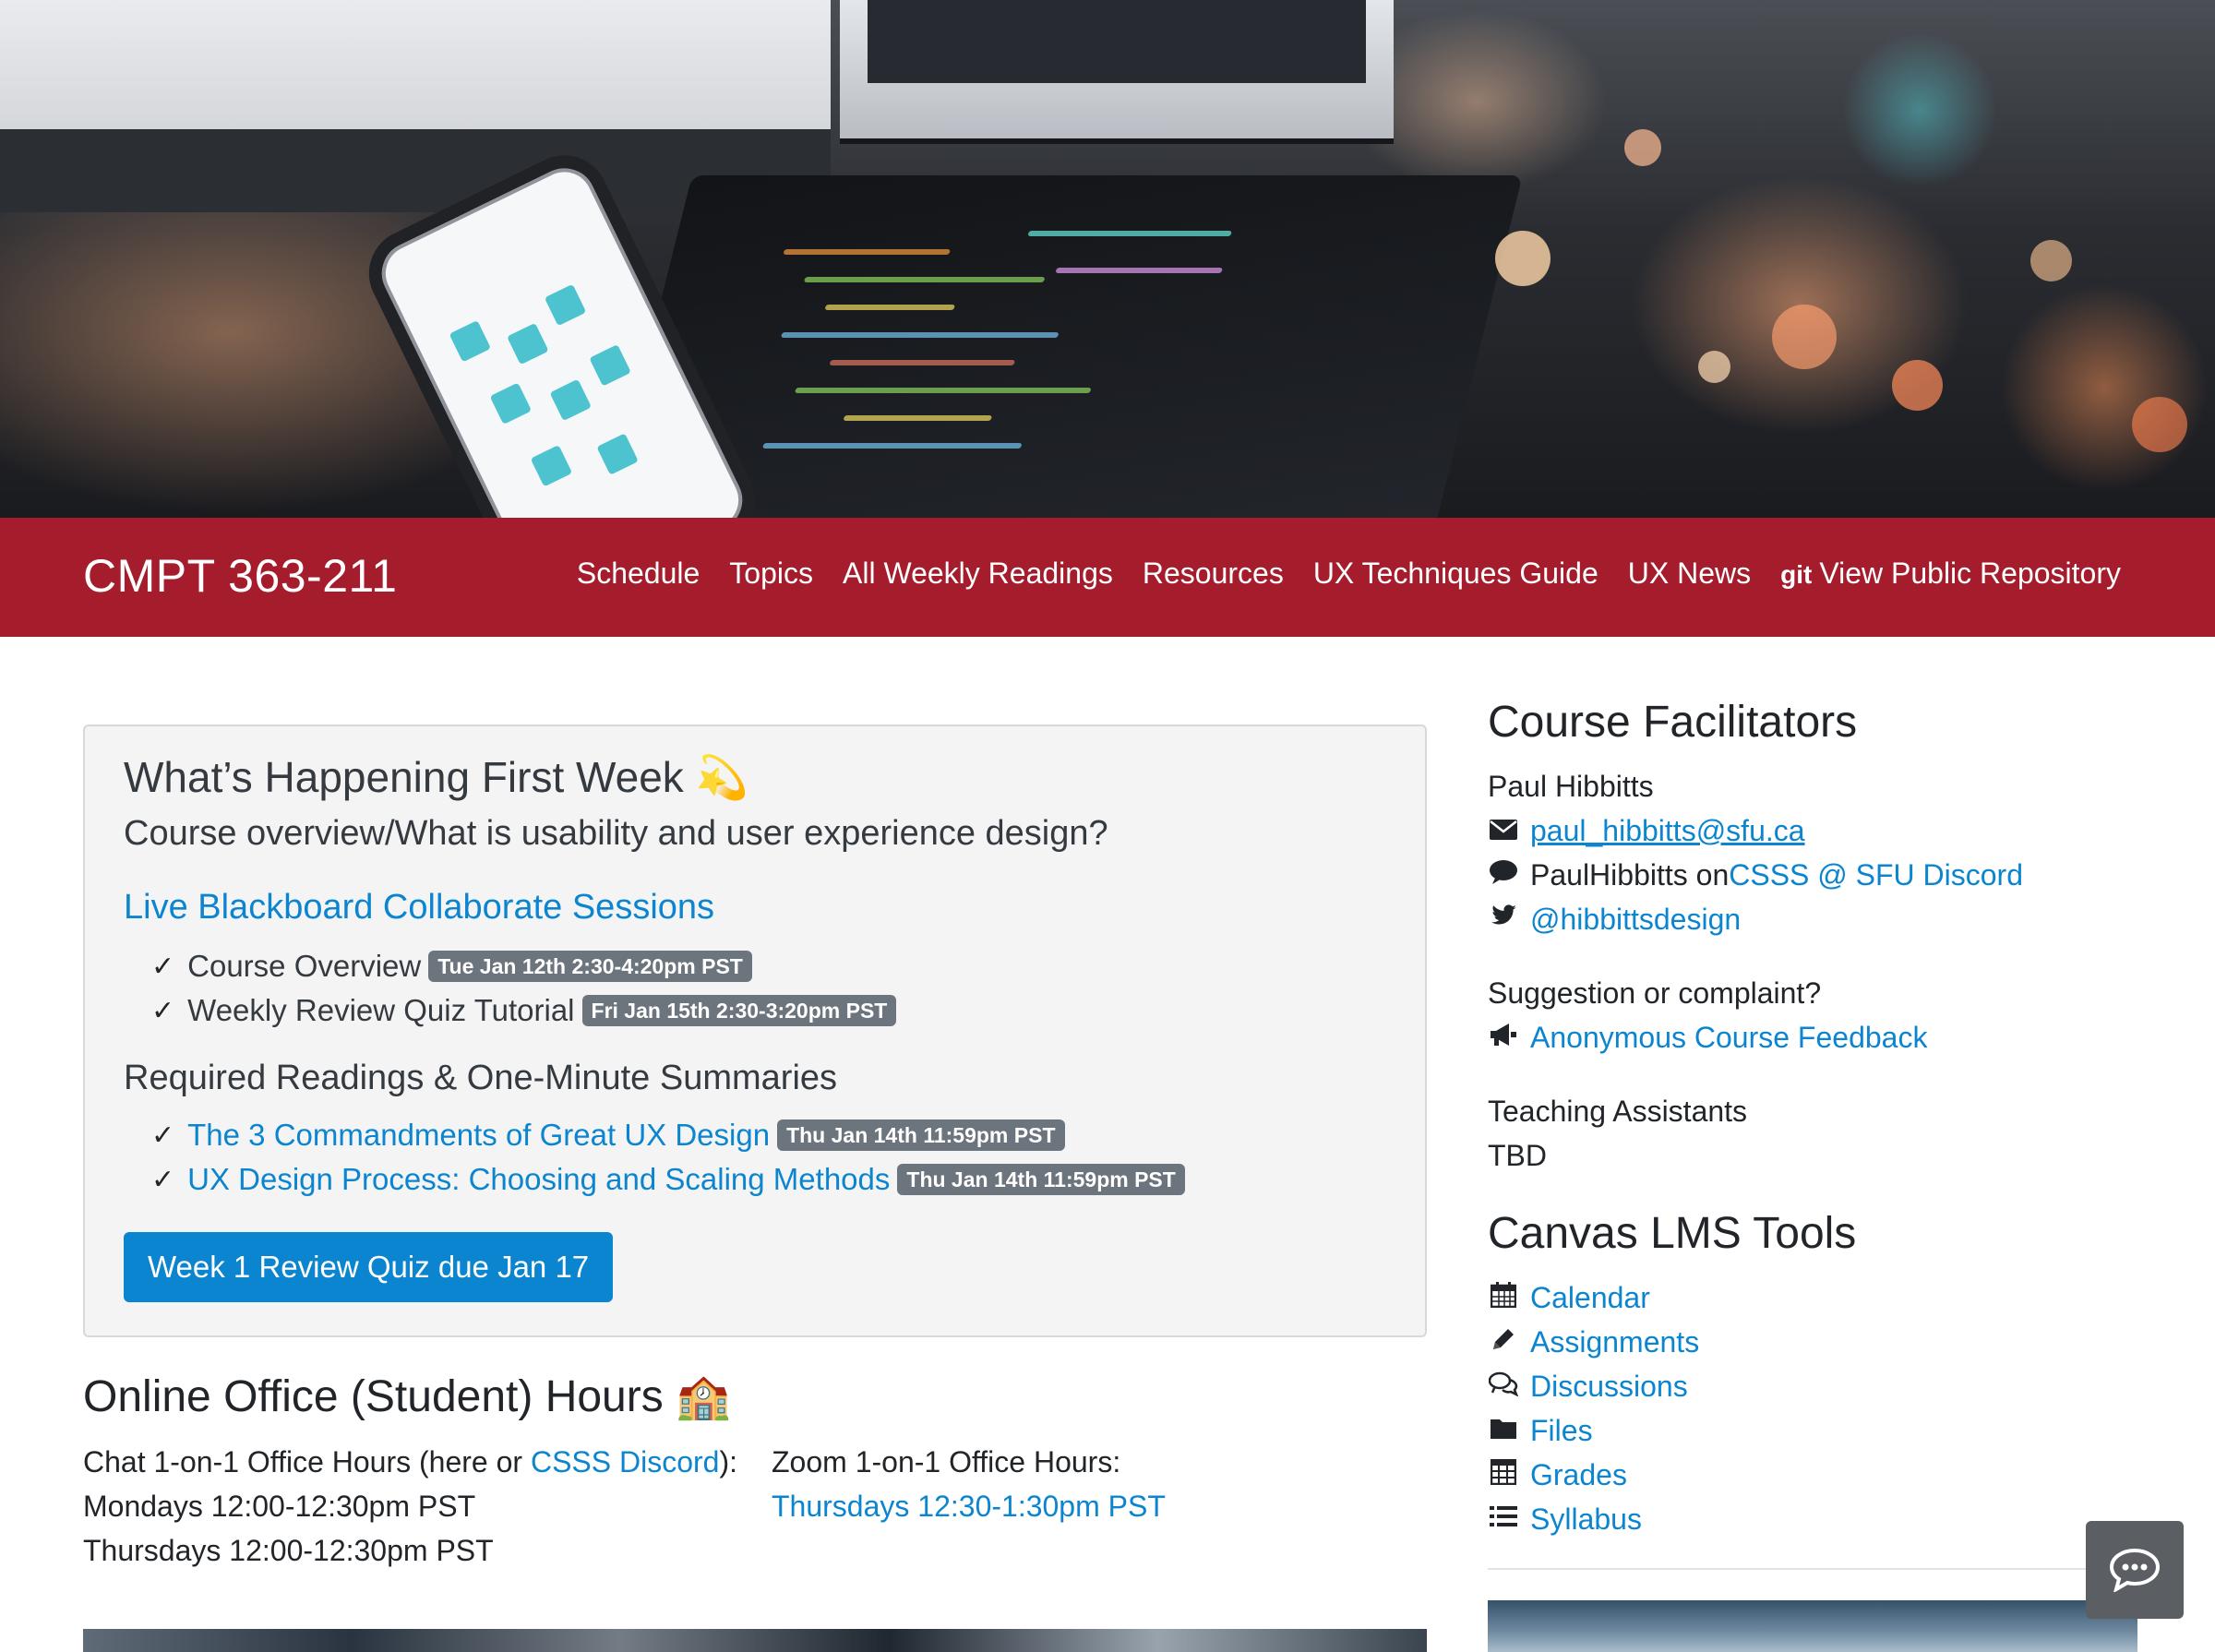  Describe the element at coordinates (478, 1136) in the screenshot. I see `reading-link: The 3 Commandments of Great UX Design` at that location.